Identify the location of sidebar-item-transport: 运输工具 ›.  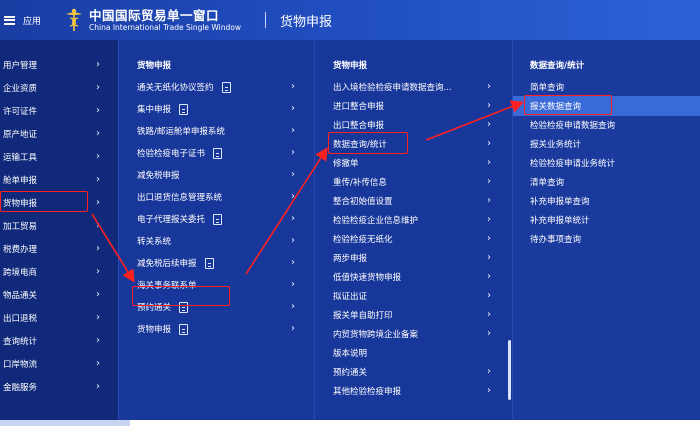
(59, 157).